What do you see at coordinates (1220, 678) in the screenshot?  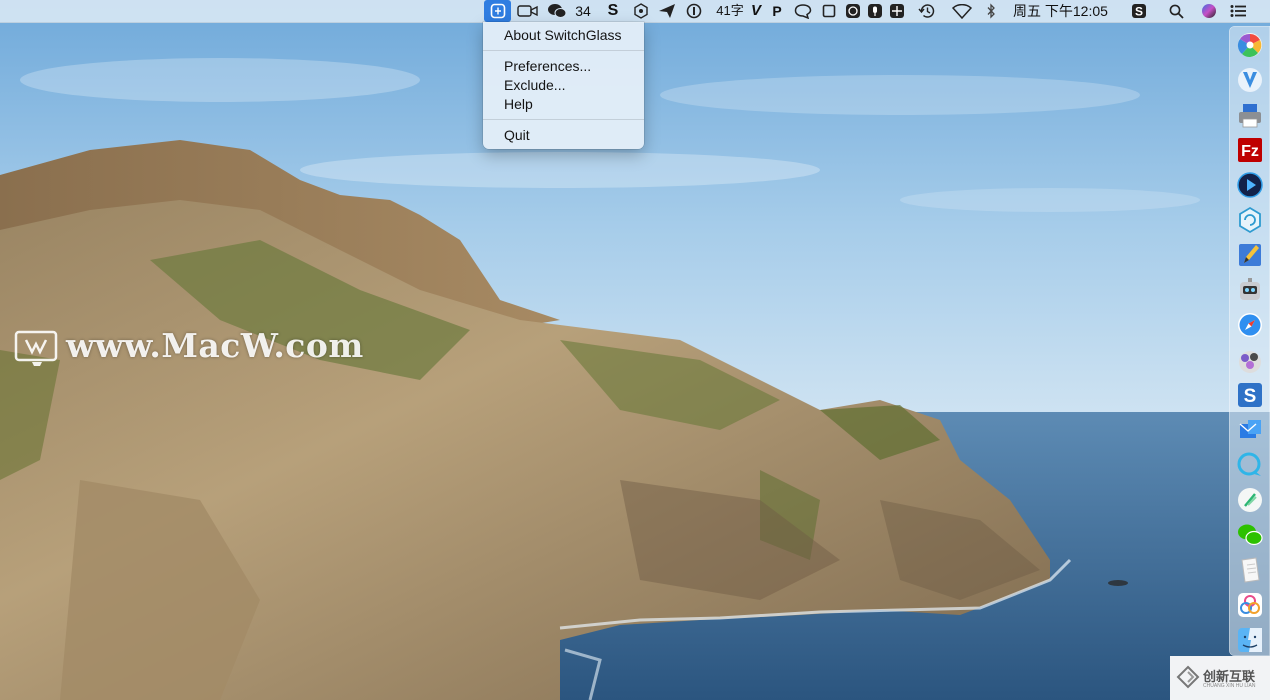 I see `brand-watermark: 创新互联 CHUANG XIN HU LIAN` at bounding box center [1220, 678].